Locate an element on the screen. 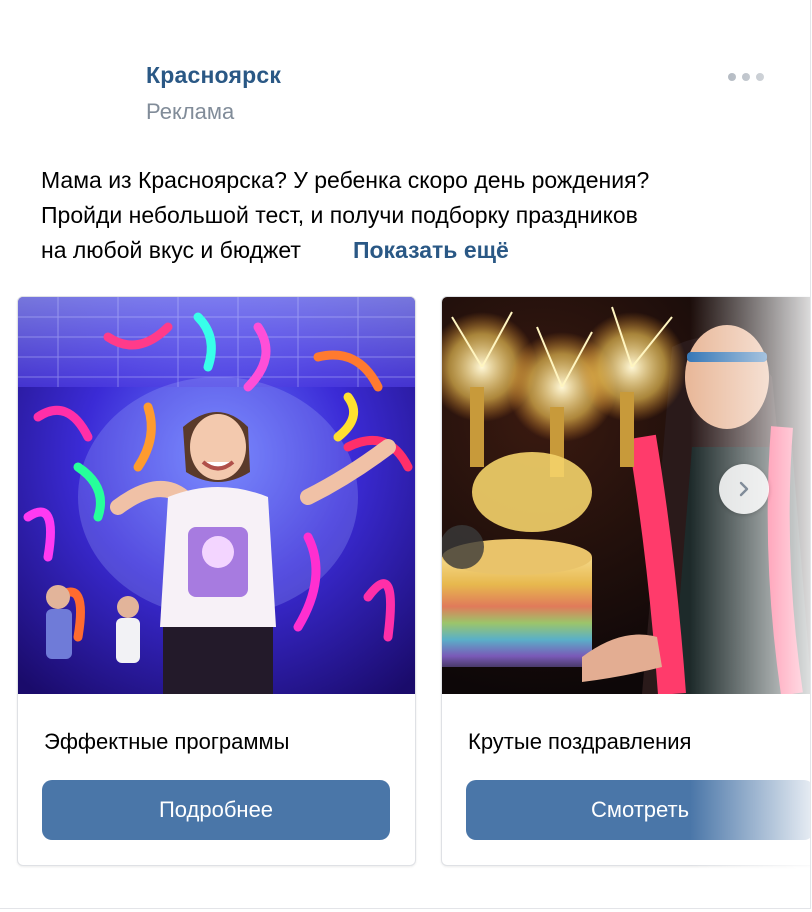  carousel-next-button is located at coordinates (744, 489).